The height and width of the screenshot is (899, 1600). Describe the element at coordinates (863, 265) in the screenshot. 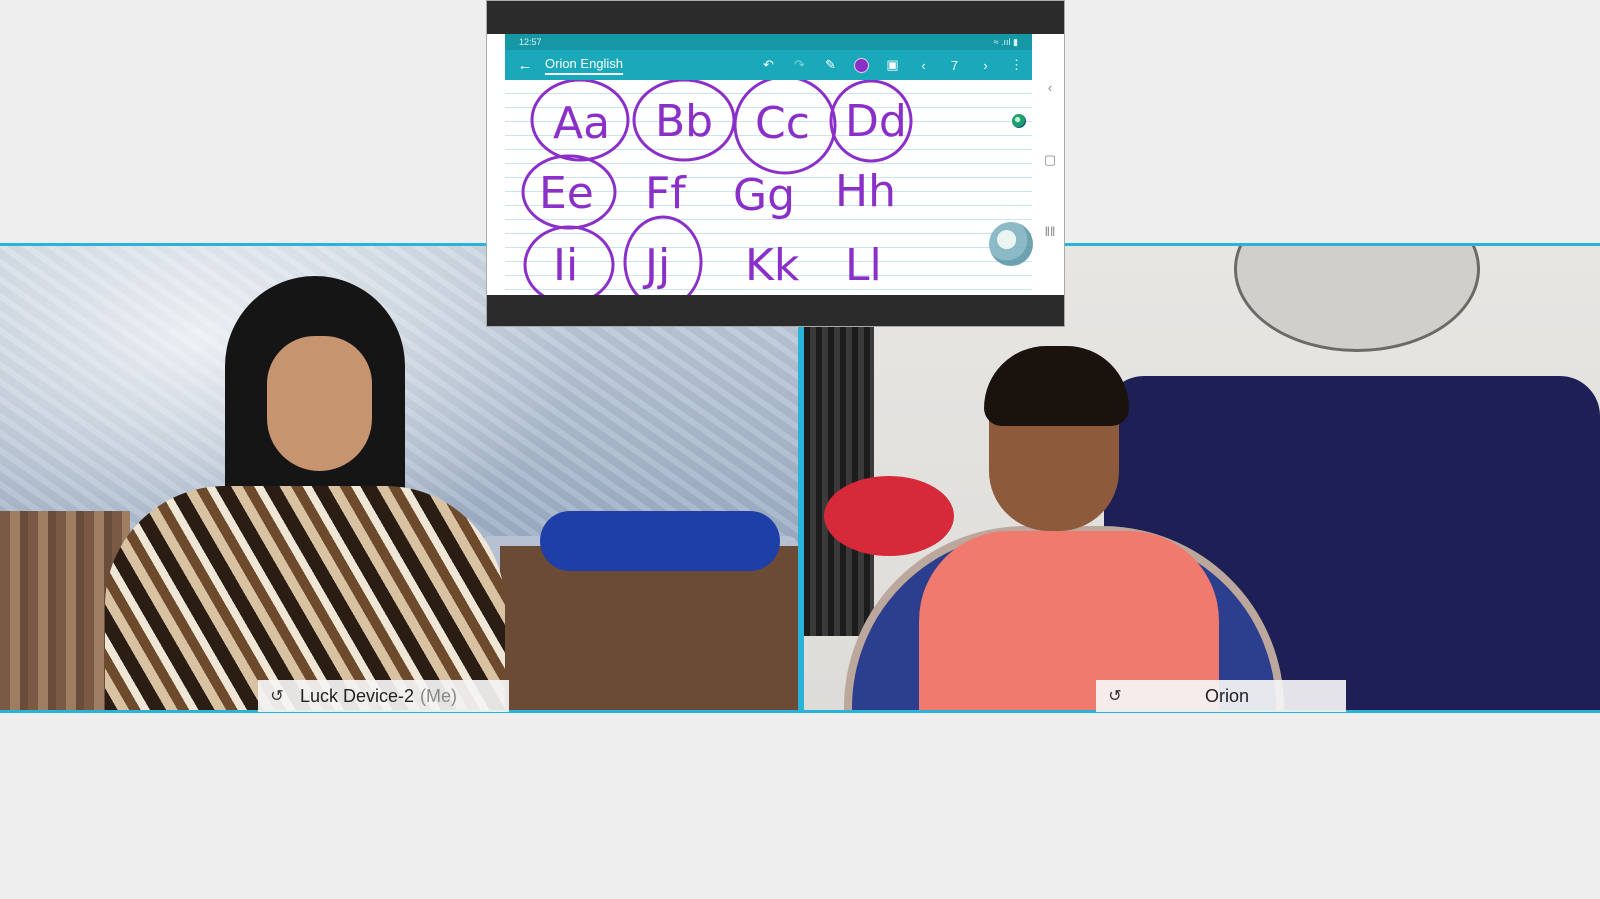

I see `handwritten-letters: Ll` at that location.